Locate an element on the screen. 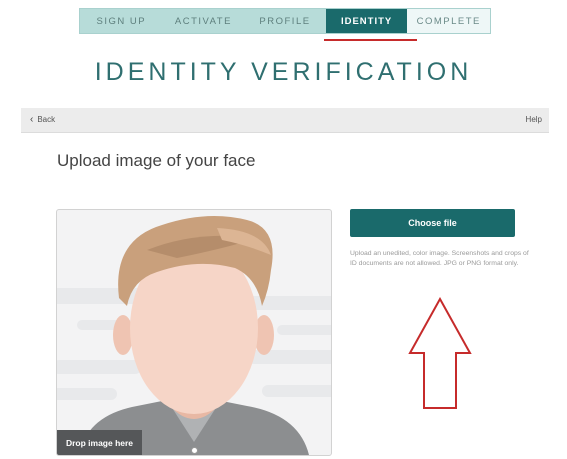 This screenshot has height=459, width=567. step-identity: IDENTITY is located at coordinates (366, 21).